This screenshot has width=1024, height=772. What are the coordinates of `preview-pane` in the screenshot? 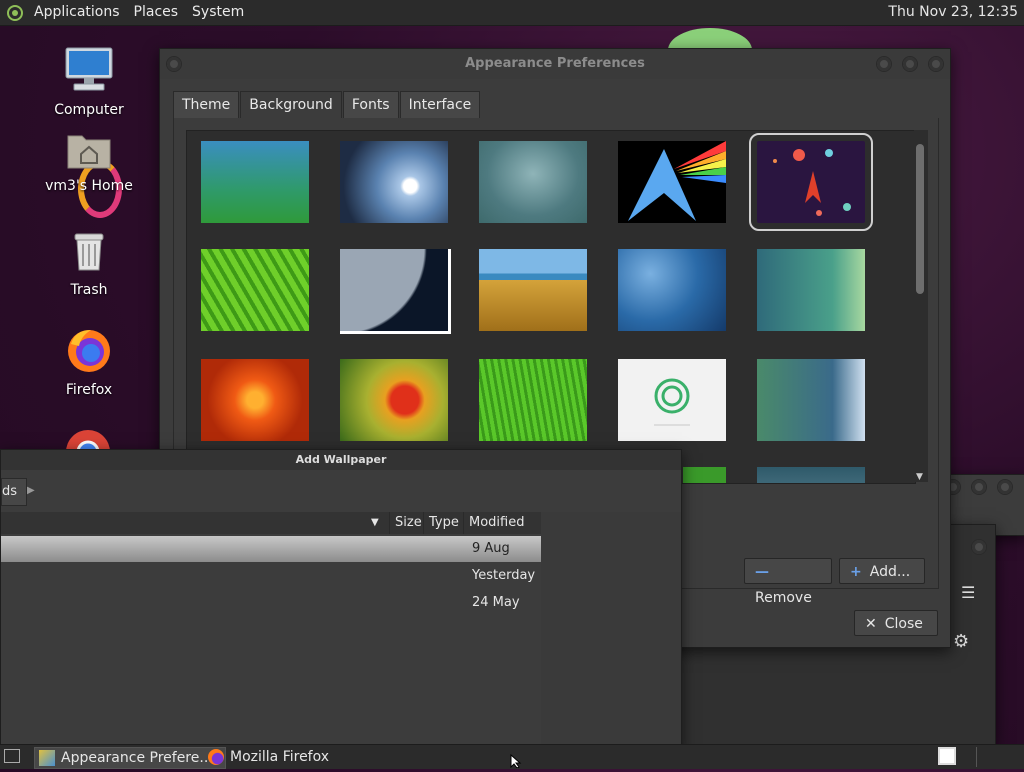 It's located at (611, 631).